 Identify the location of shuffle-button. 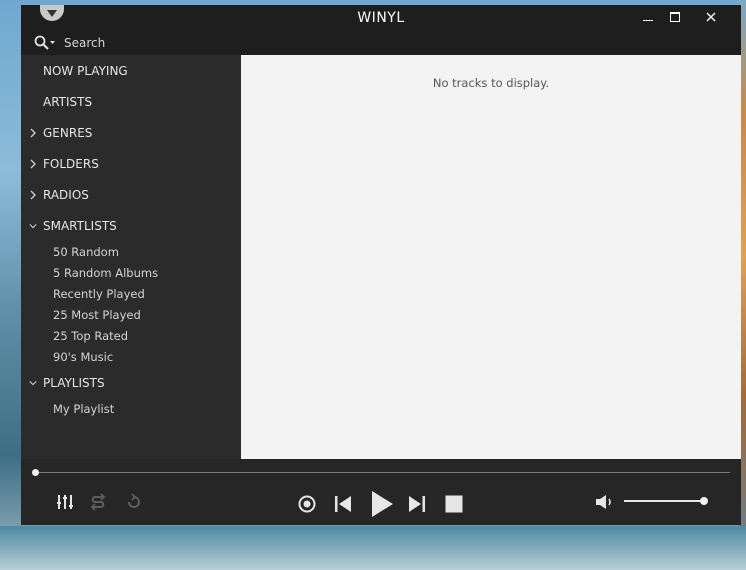
(98, 502).